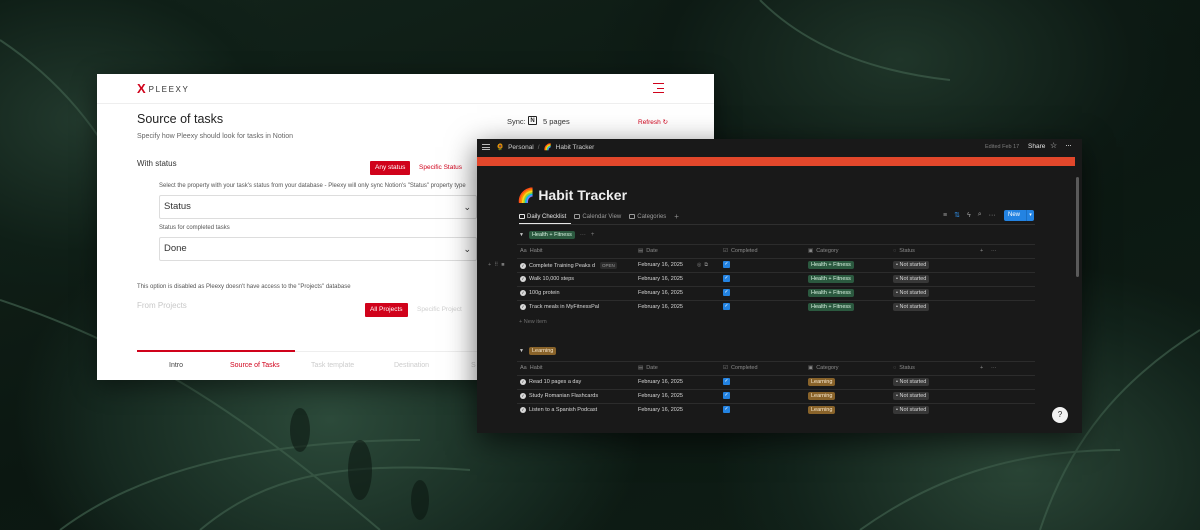  I want to click on status-property-select: Status ⌄, so click(318, 207).